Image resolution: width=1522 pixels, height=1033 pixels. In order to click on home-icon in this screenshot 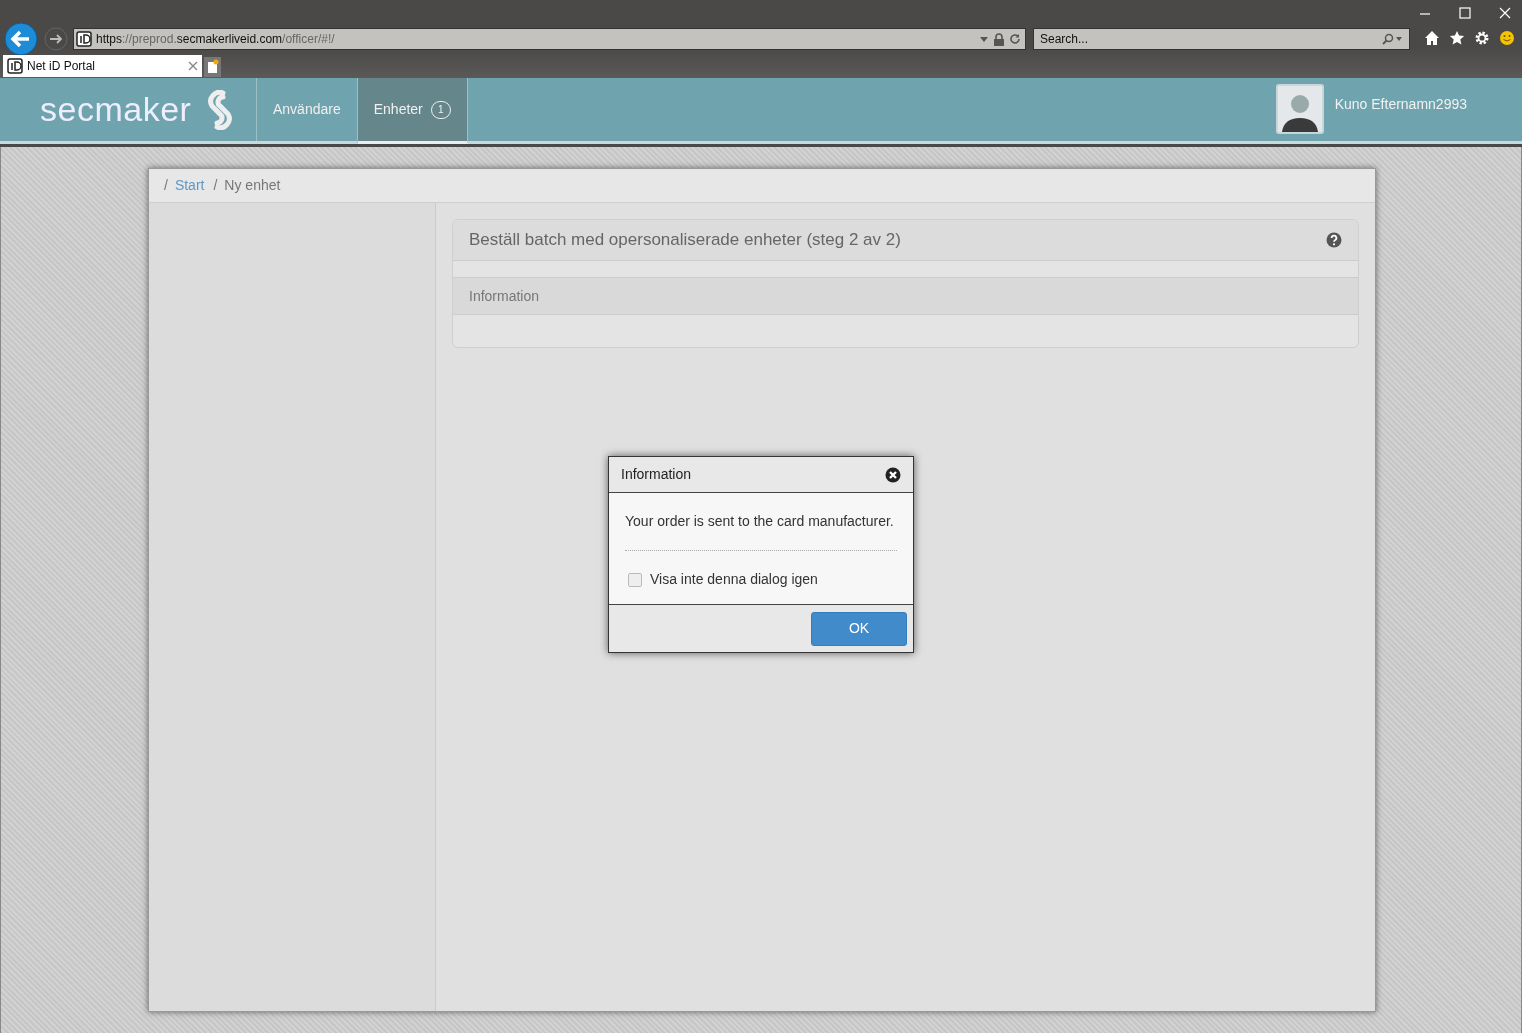, I will do `click(1432, 38)`.